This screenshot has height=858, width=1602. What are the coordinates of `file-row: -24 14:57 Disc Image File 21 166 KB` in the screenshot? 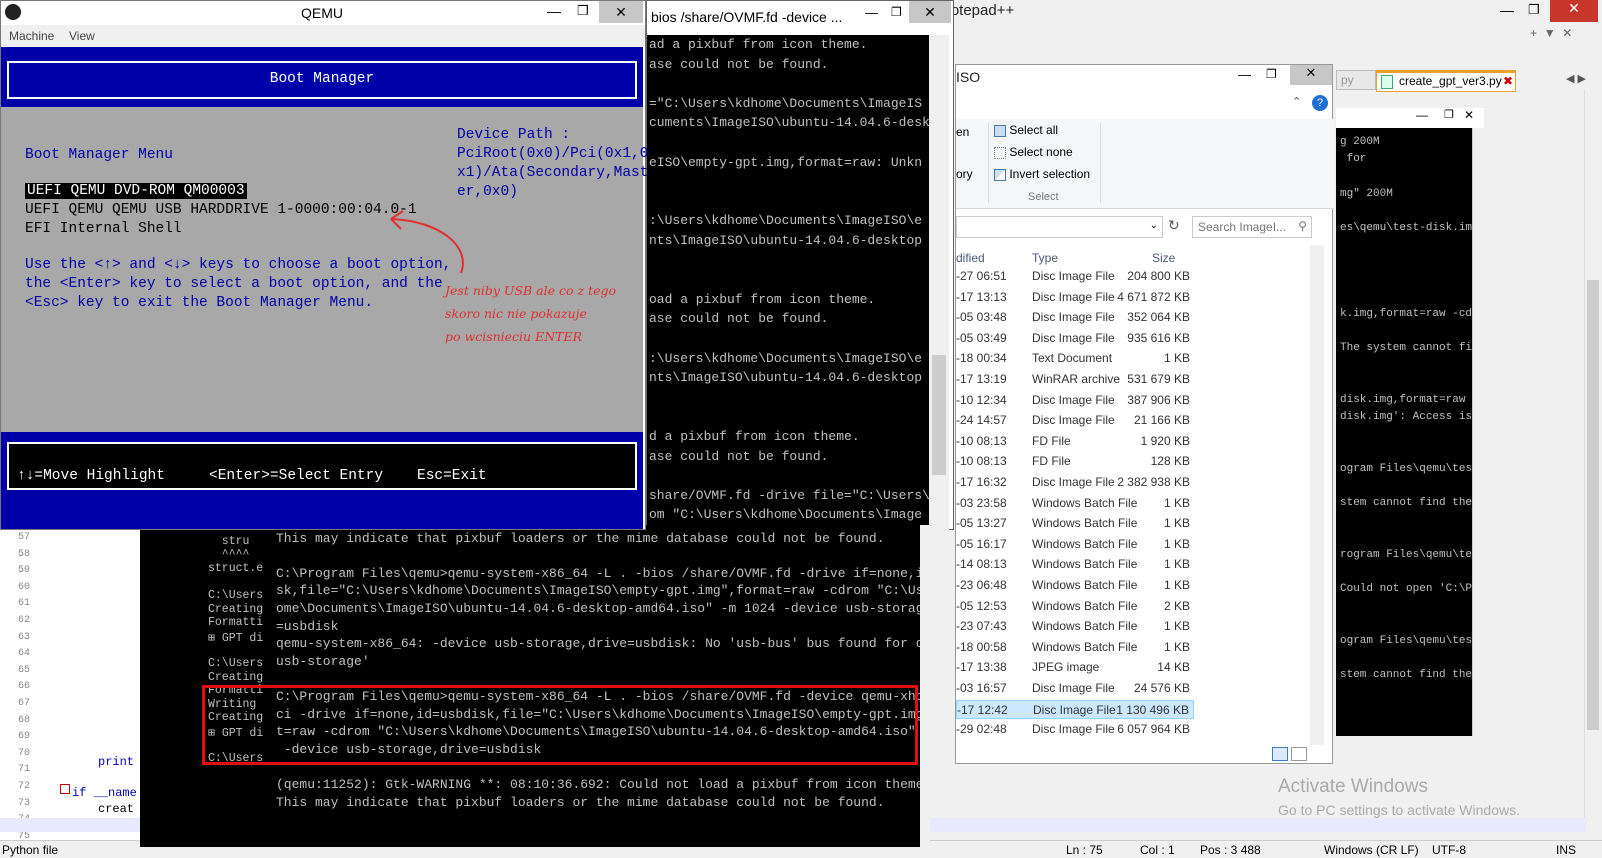 It's located at (1075, 420).